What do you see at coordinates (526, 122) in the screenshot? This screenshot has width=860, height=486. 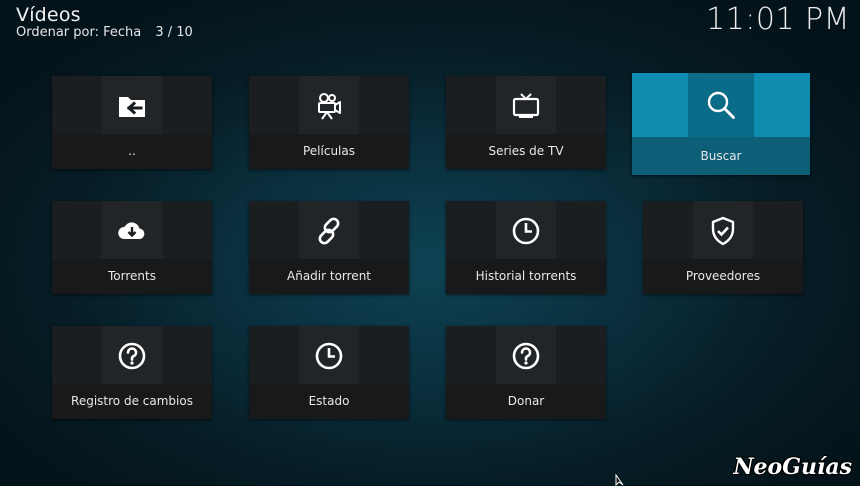 I see `tile-series-tv: Series de TV` at bounding box center [526, 122].